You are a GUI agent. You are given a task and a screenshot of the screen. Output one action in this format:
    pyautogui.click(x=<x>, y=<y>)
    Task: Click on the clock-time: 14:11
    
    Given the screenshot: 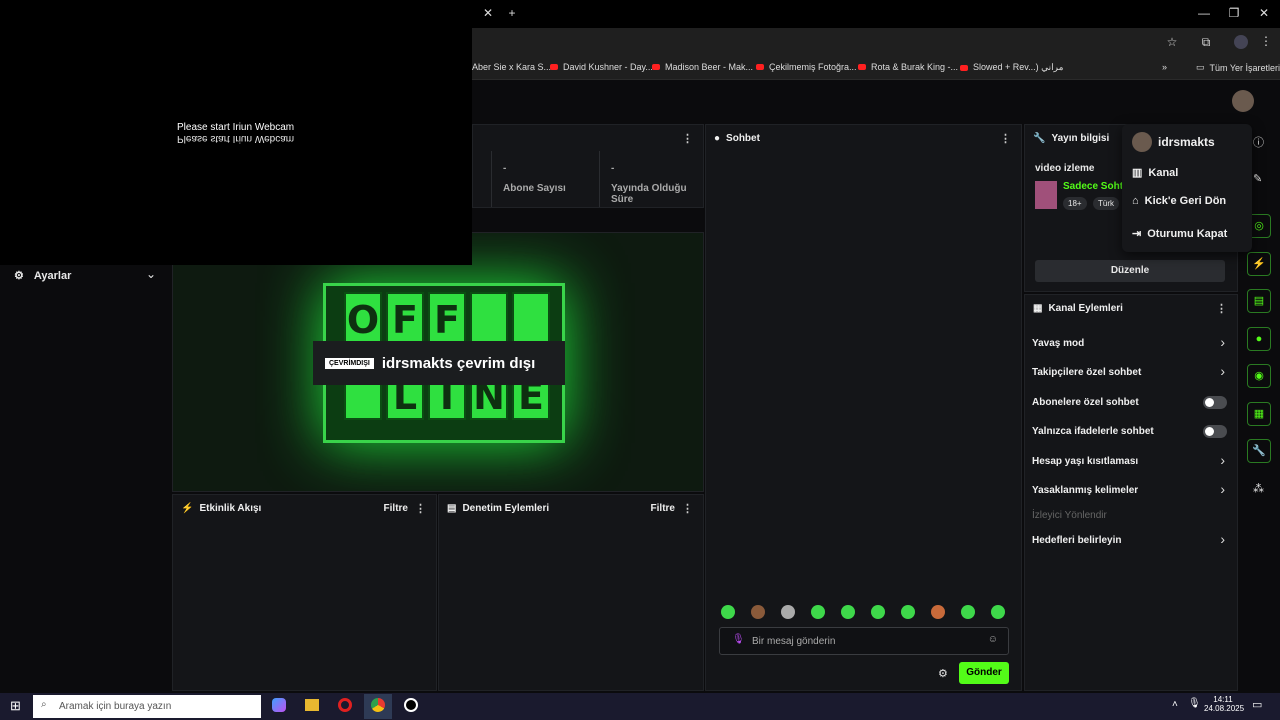 What is the action you would take?
    pyautogui.click(x=1223, y=699)
    